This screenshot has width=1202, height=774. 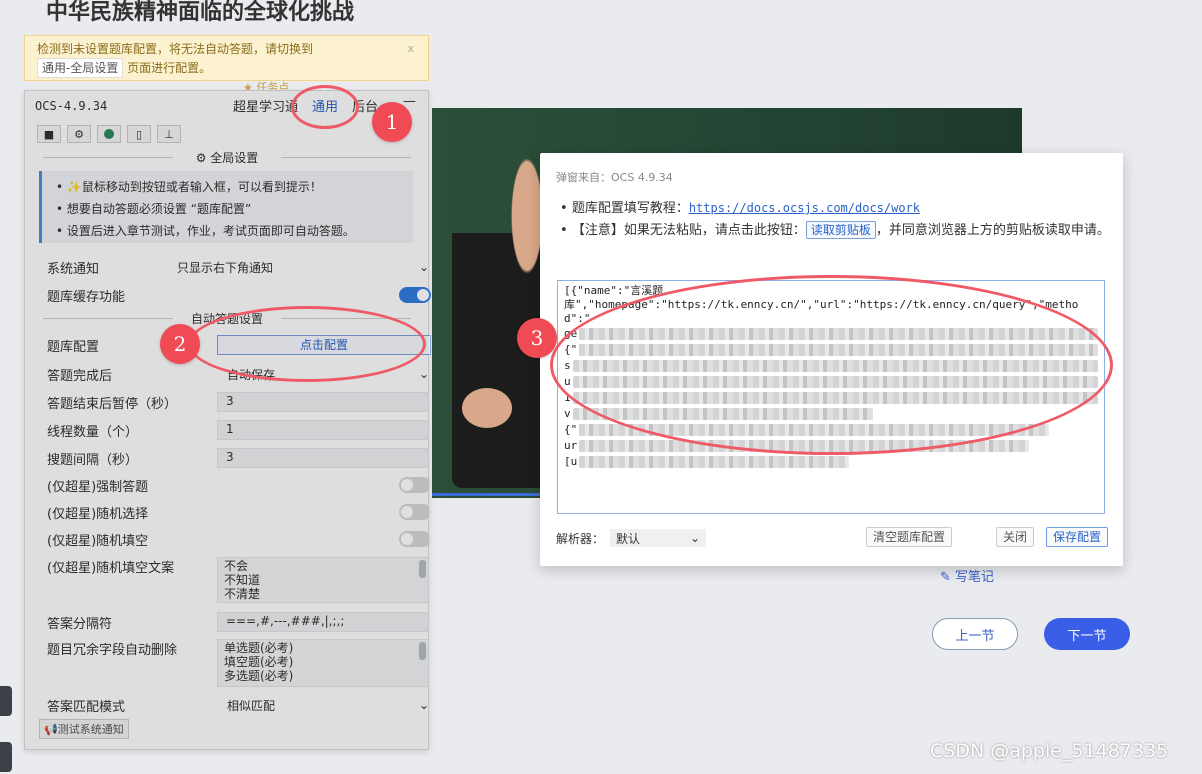 I want to click on redundant-textarea: 单选题(必考) 填空题(必考) 多选题(必考), so click(x=323, y=663).